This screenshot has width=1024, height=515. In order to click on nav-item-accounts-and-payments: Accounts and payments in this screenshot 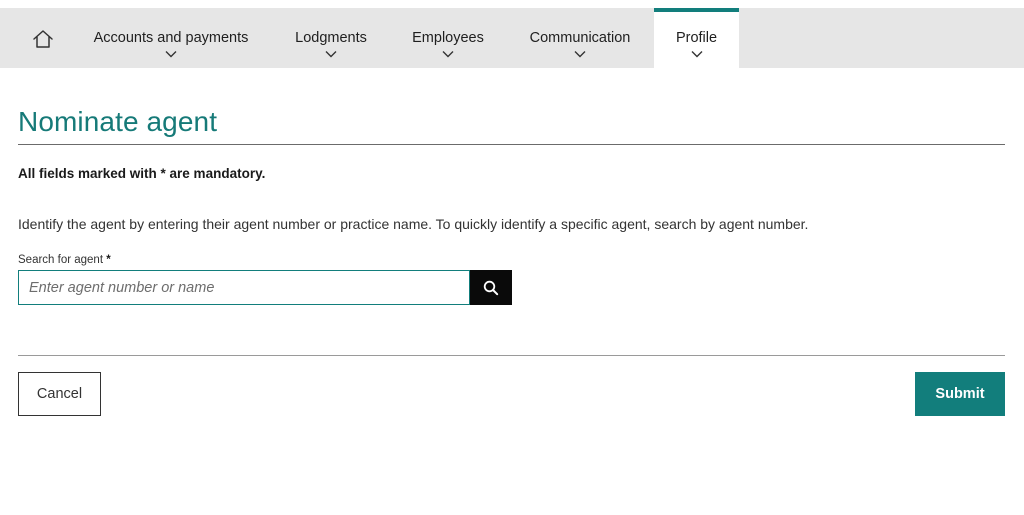, I will do `click(171, 38)`.